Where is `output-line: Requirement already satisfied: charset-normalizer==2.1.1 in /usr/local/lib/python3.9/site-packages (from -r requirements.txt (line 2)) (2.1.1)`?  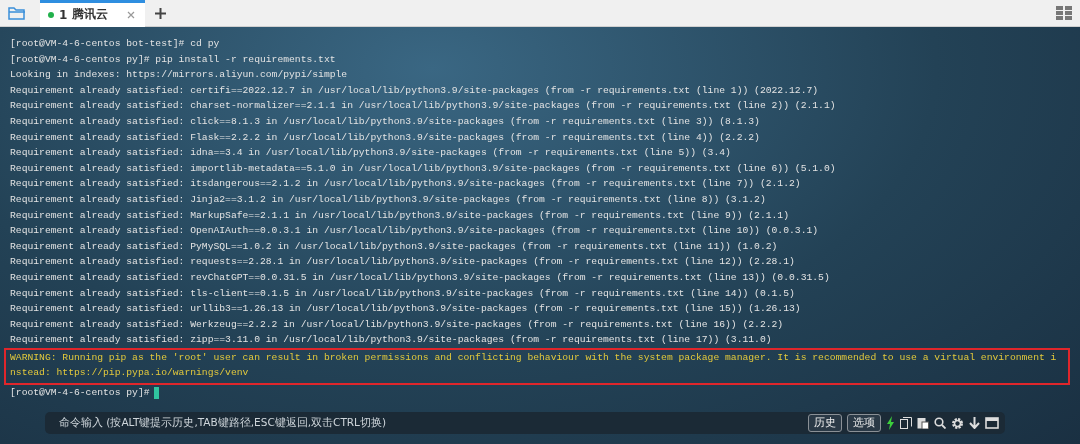 output-line: Requirement already satisfied: charset-normalizer==2.1.1 in /usr/local/lib/python3.9/site-packages (from -r requirements.txt (line 2)) (2.1.1) is located at coordinates (423, 106).